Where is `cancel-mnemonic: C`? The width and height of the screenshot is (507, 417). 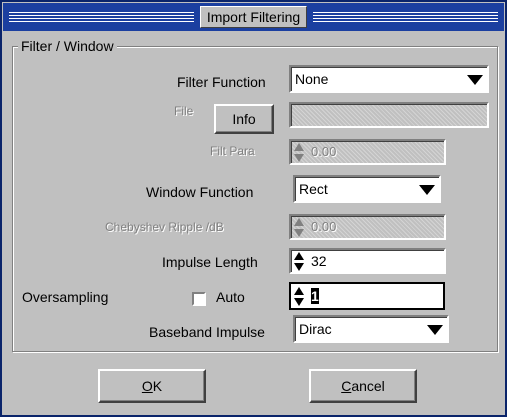 cancel-mnemonic: C is located at coordinates (346, 386).